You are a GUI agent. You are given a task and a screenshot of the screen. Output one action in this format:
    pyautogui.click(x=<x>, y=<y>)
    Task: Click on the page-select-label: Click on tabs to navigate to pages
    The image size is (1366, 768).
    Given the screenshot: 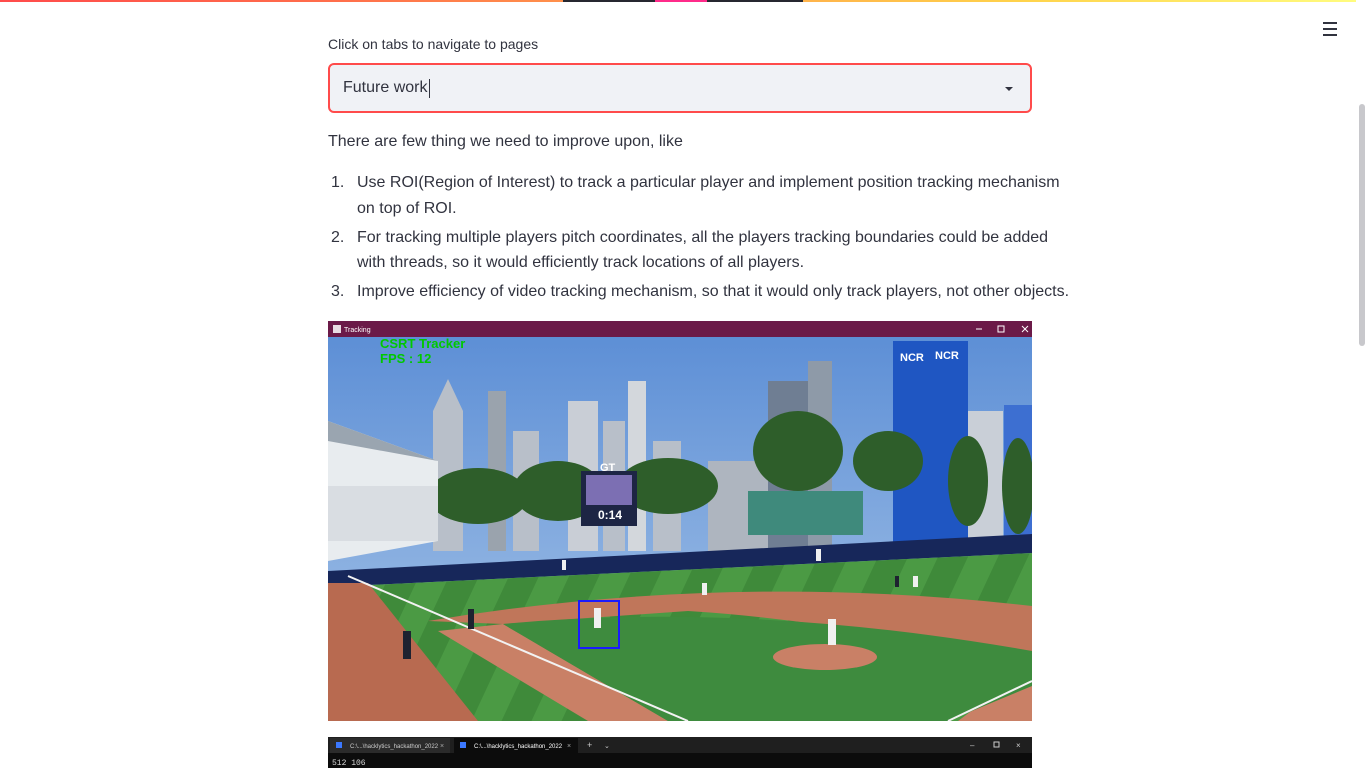 What is the action you would take?
    pyautogui.click(x=433, y=44)
    